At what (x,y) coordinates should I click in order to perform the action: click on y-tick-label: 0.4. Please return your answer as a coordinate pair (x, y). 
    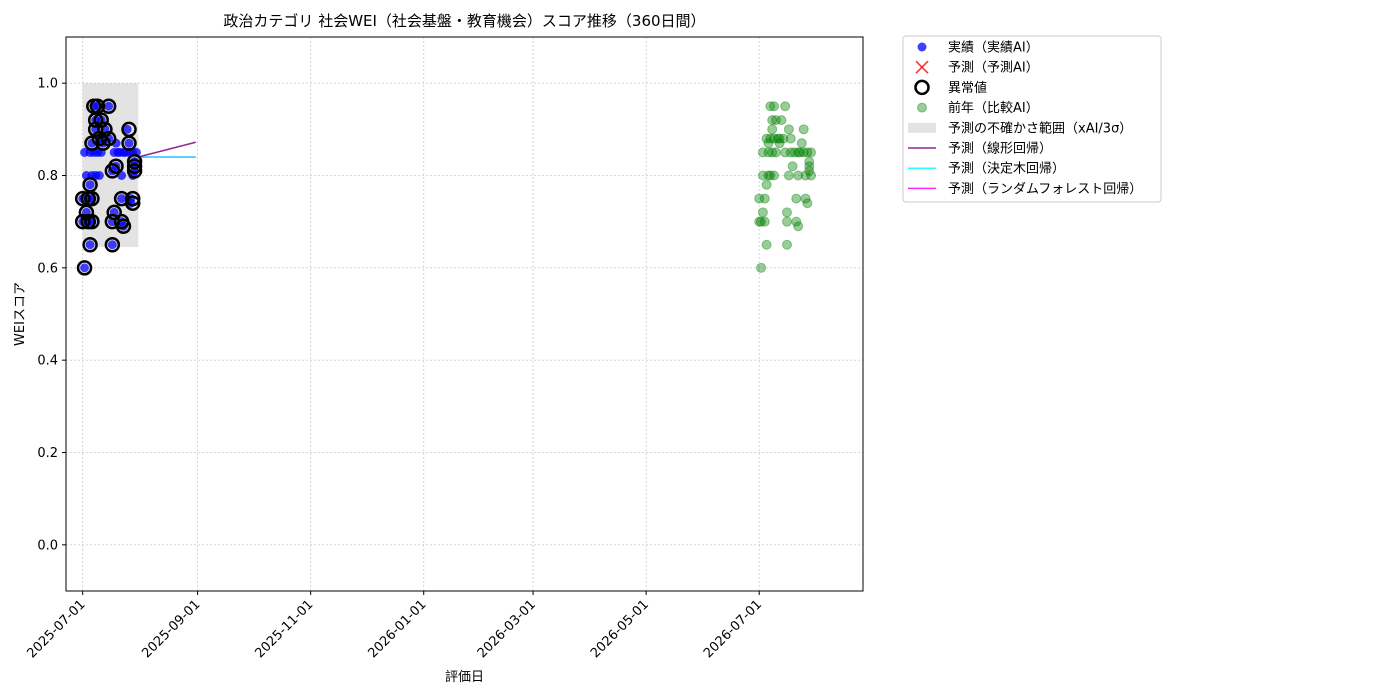
    Looking at the image, I should click on (47, 361).